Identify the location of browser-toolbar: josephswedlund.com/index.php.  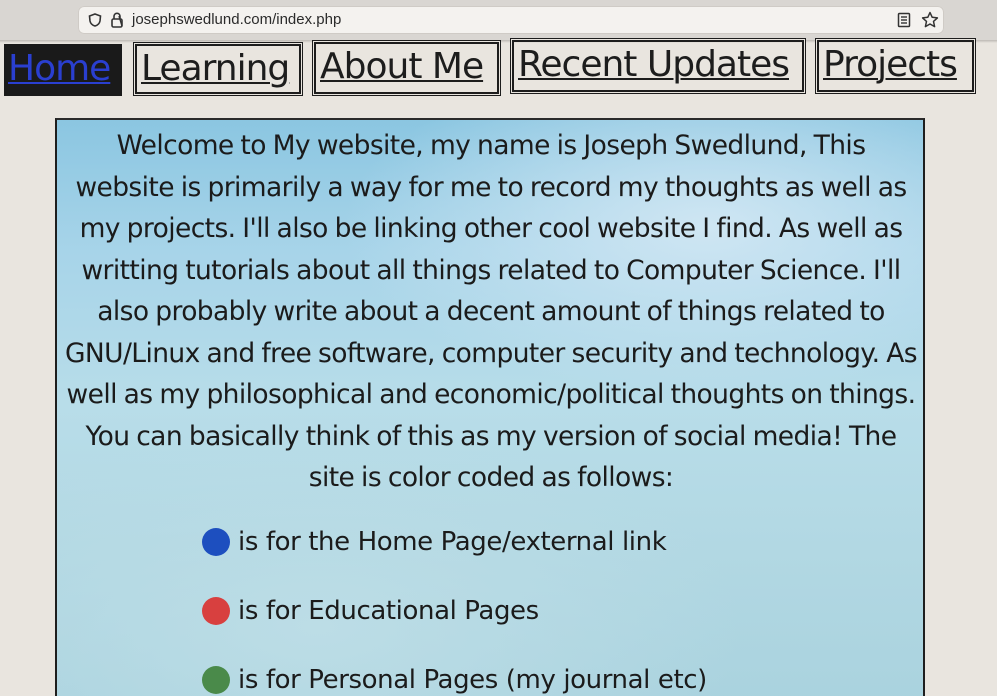
(498, 20).